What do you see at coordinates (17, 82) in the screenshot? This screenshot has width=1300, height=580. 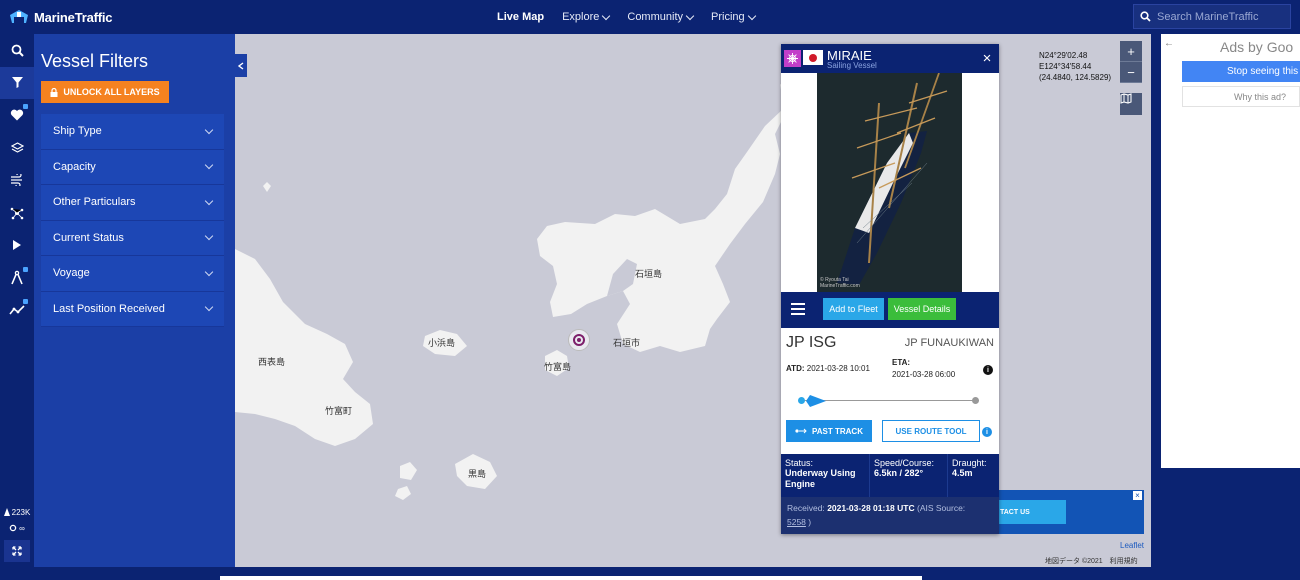 I see `rail-filter-button` at bounding box center [17, 82].